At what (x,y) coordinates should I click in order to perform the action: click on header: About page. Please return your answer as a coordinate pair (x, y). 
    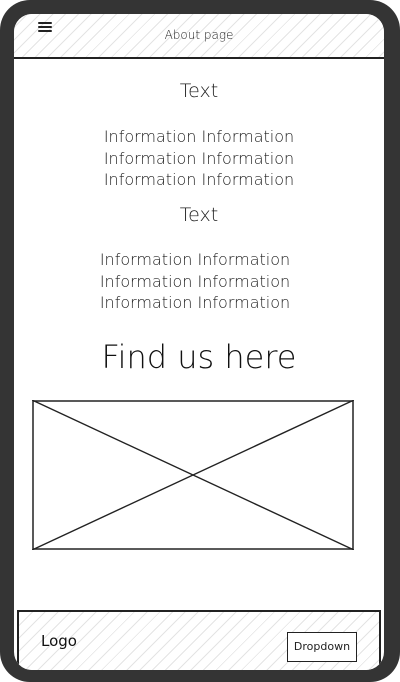
    Looking at the image, I should click on (199, 36).